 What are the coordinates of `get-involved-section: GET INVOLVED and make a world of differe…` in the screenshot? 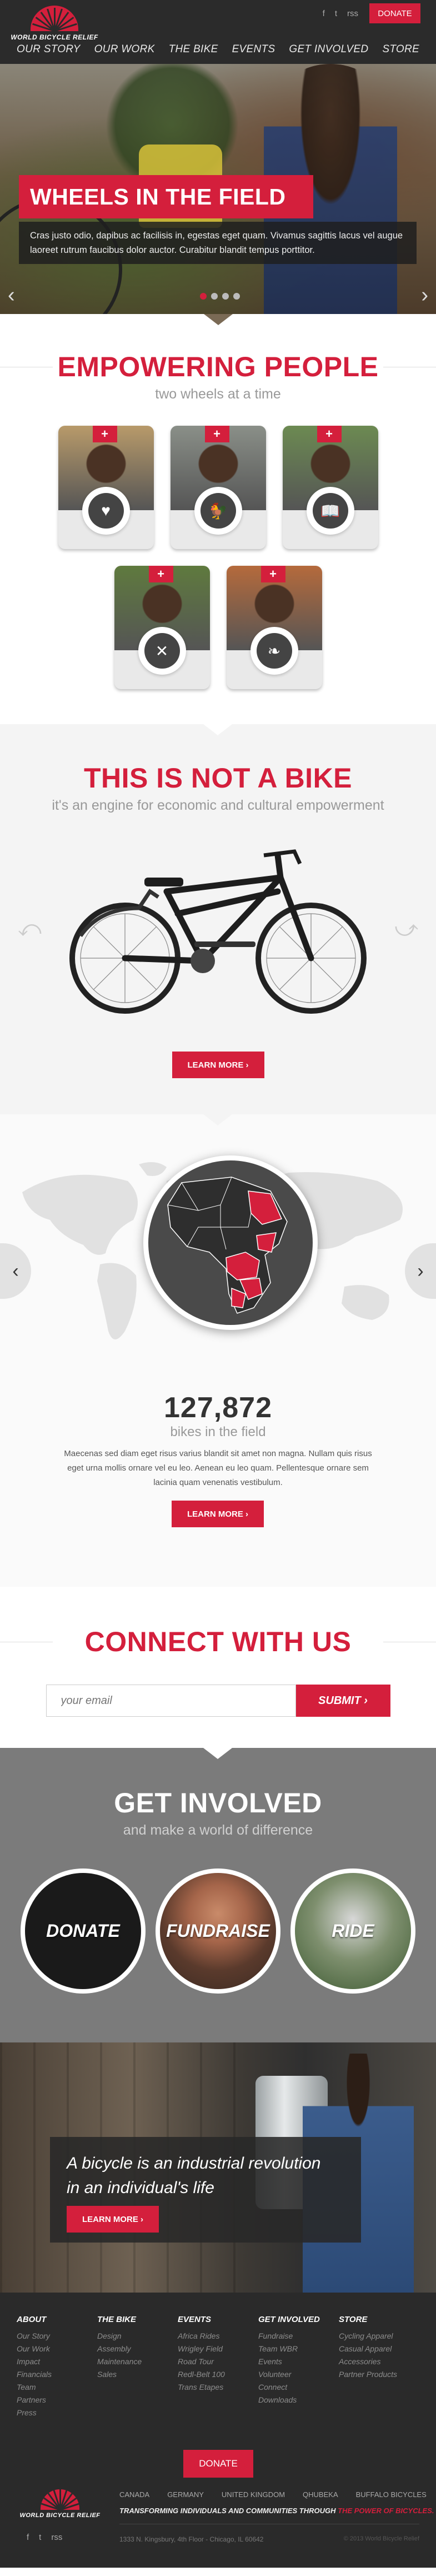 It's located at (218, 1895).